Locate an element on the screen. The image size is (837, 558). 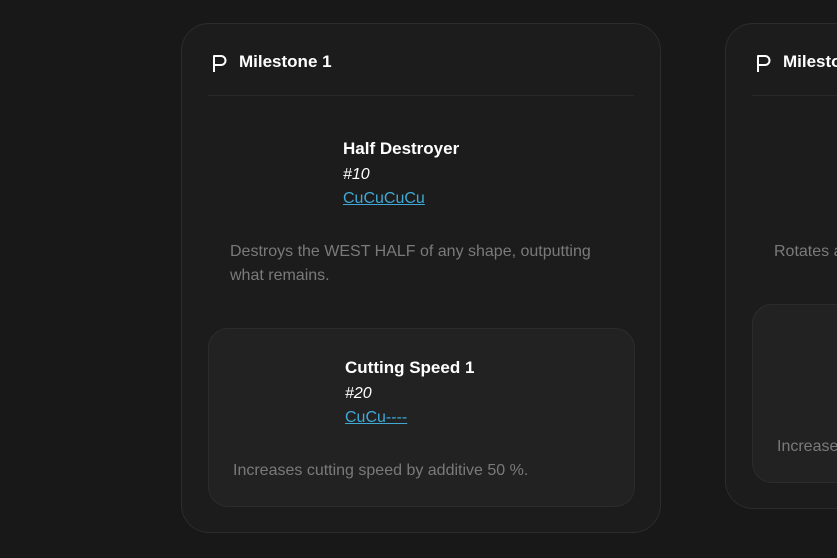
milestone-card: Milestone 2 Rotates a Increase is located at coordinates (781, 266).